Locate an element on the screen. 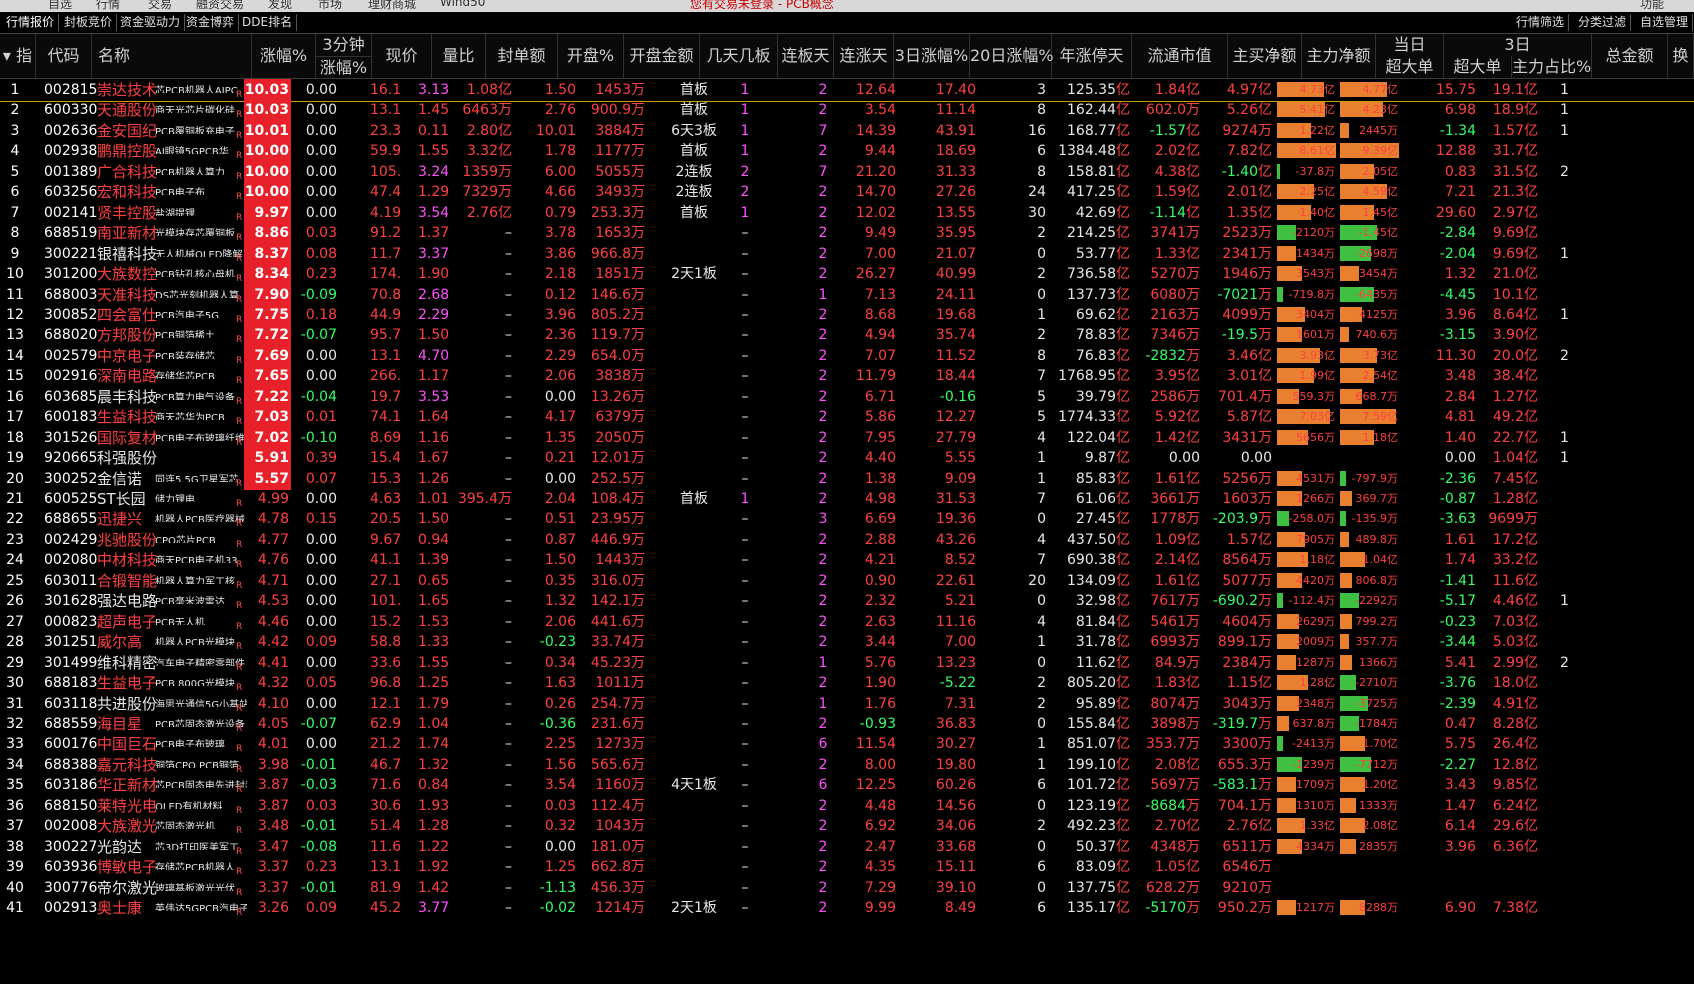 The image size is (1694, 984). stock-name: 深南电路 is located at coordinates (128, 376).